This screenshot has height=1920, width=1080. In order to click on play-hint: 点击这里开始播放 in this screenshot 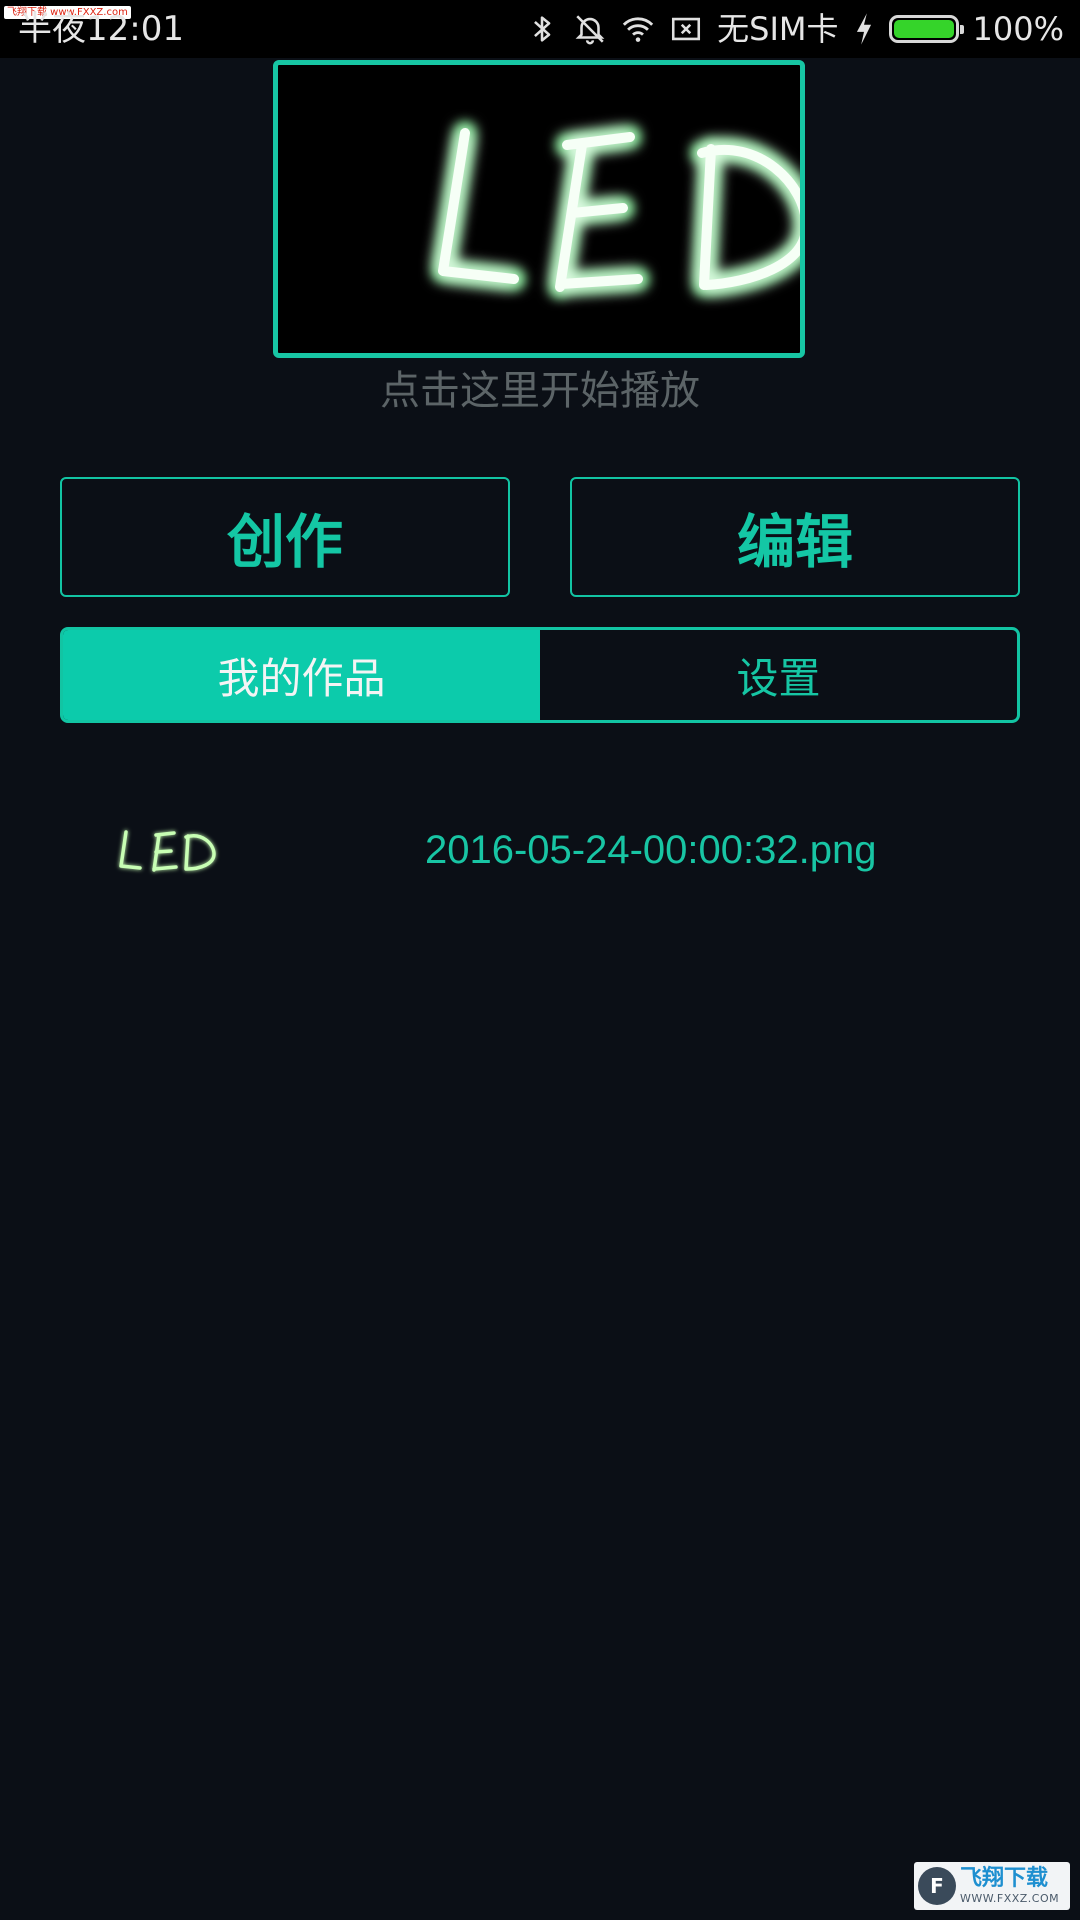, I will do `click(540, 391)`.